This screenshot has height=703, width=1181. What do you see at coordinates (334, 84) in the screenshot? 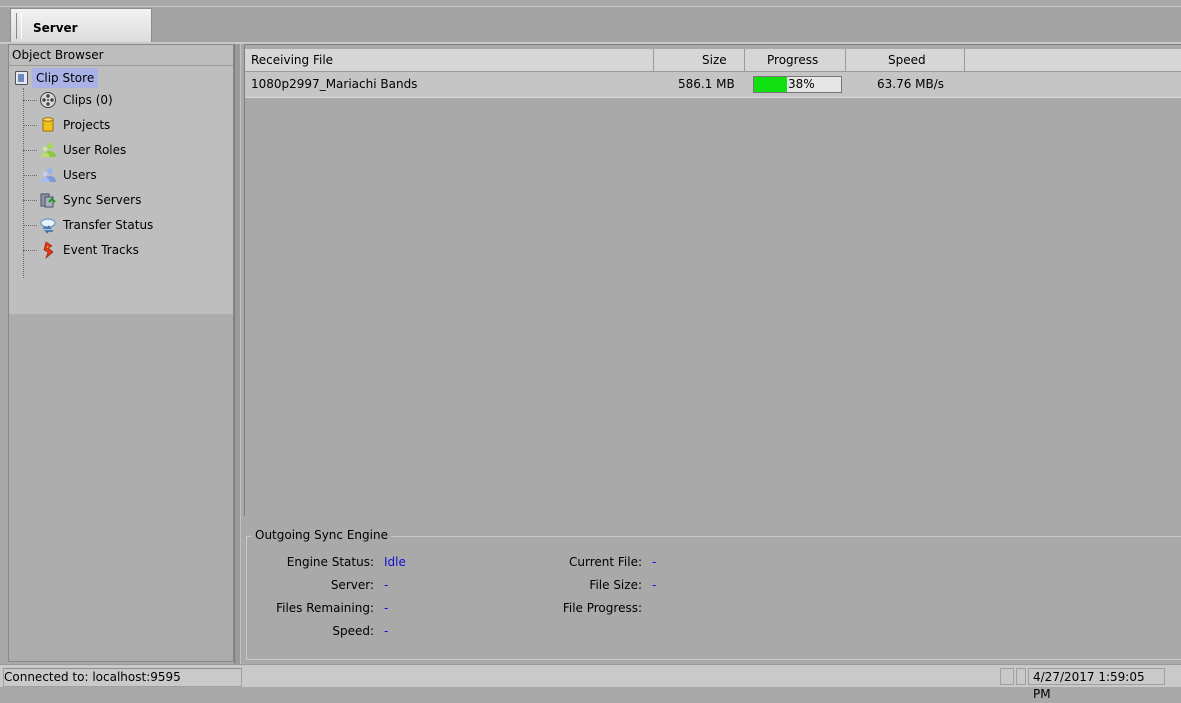
I see `cell-file: 1080p2997_Mariachi Bands` at bounding box center [334, 84].